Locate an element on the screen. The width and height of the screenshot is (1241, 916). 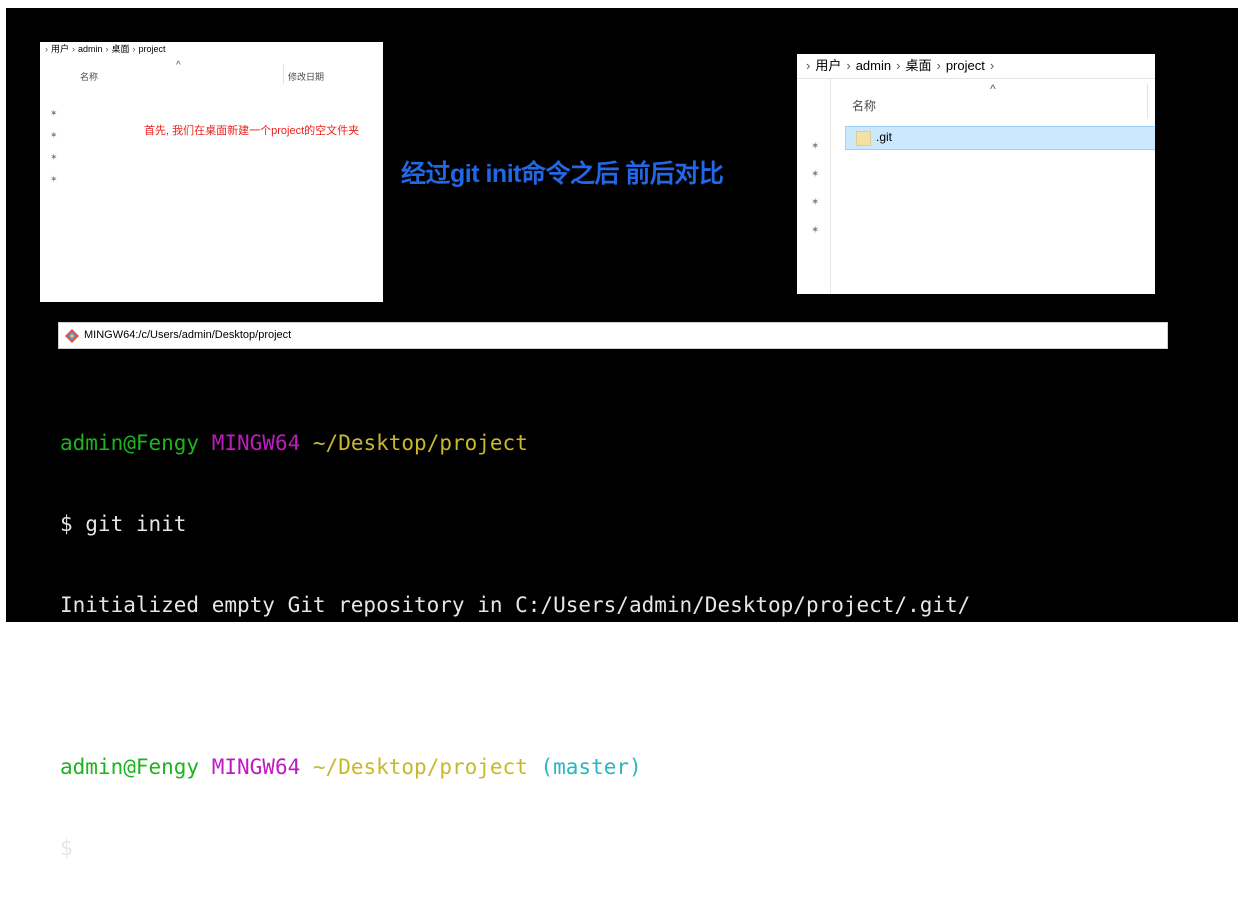
comparison-caption: 经过git init命令之后 前后对比 is located at coordinates (562, 174).